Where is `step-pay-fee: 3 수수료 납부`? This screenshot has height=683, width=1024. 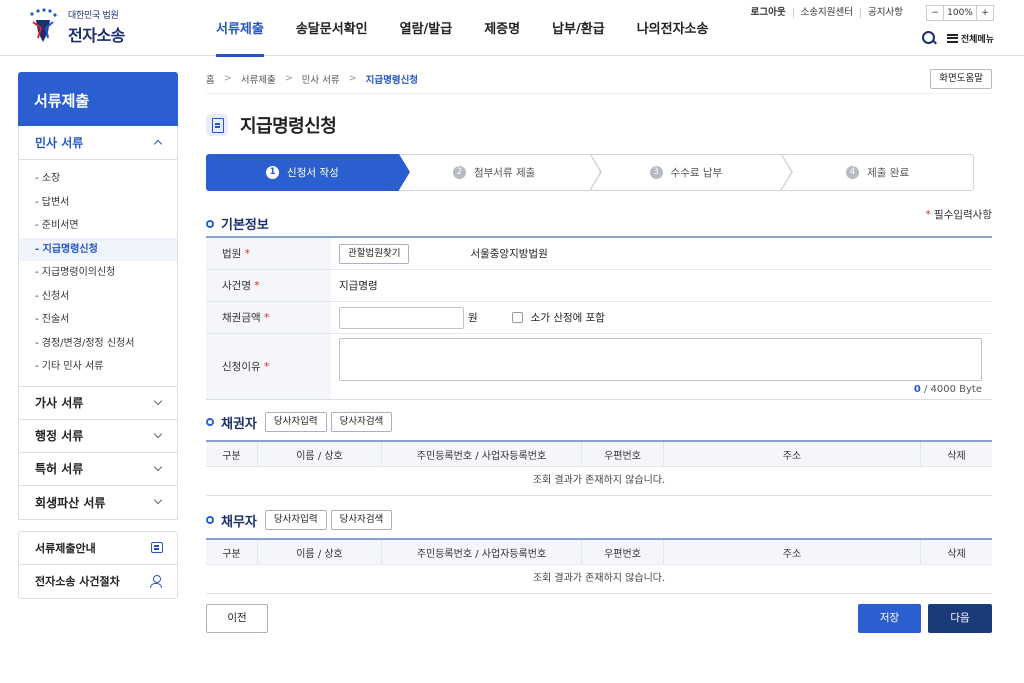 step-pay-fee: 3 수수료 납부 is located at coordinates (692, 172).